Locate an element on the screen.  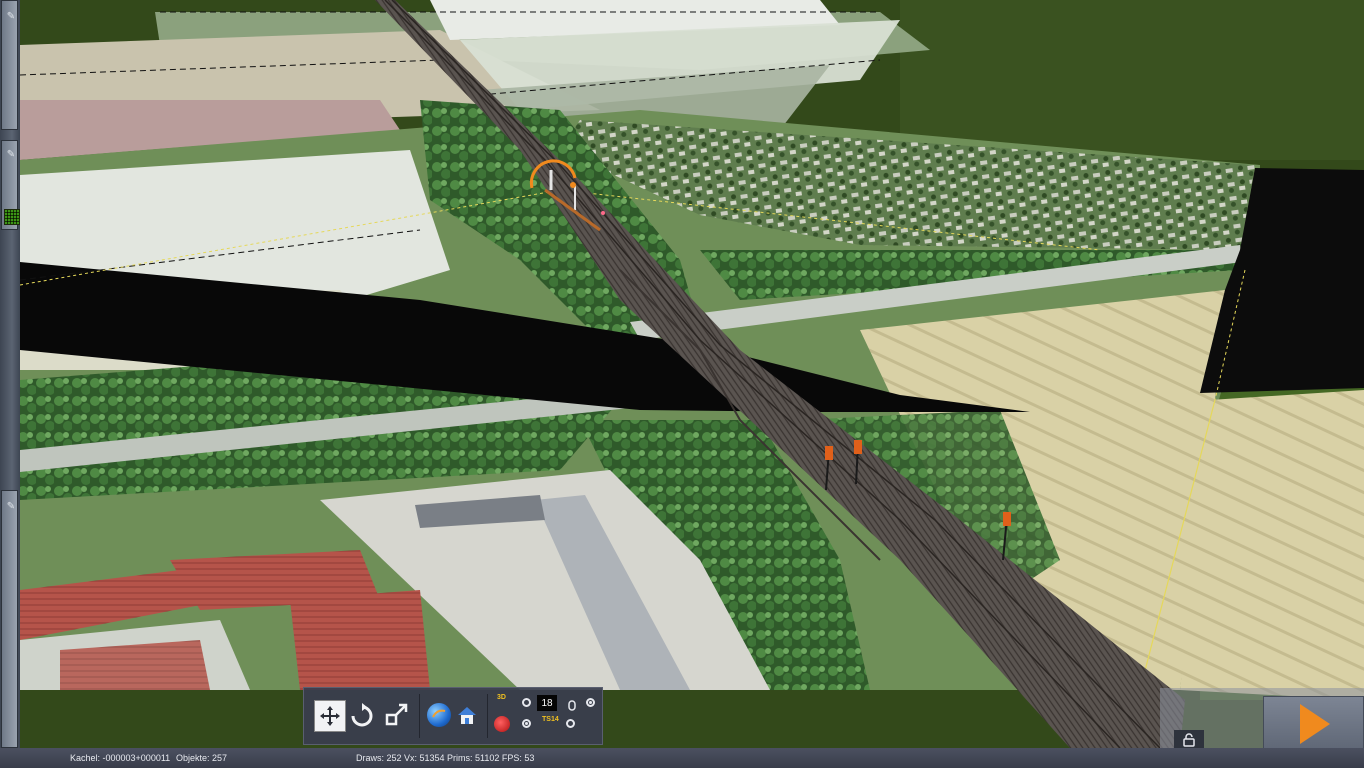
play-icon is located at coordinates (1314, 723).